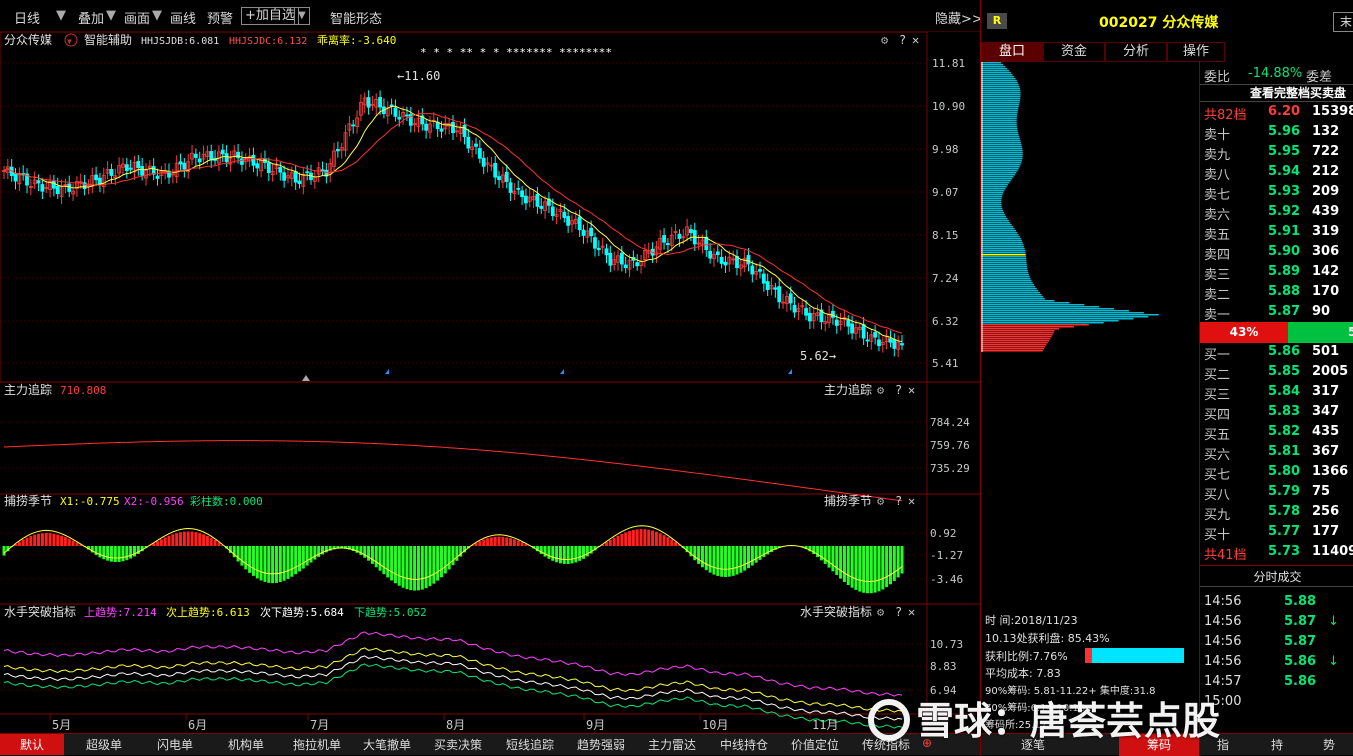  What do you see at coordinates (317, 744) in the screenshot?
I see `bottom-tab: 拖拉机单` at bounding box center [317, 744].